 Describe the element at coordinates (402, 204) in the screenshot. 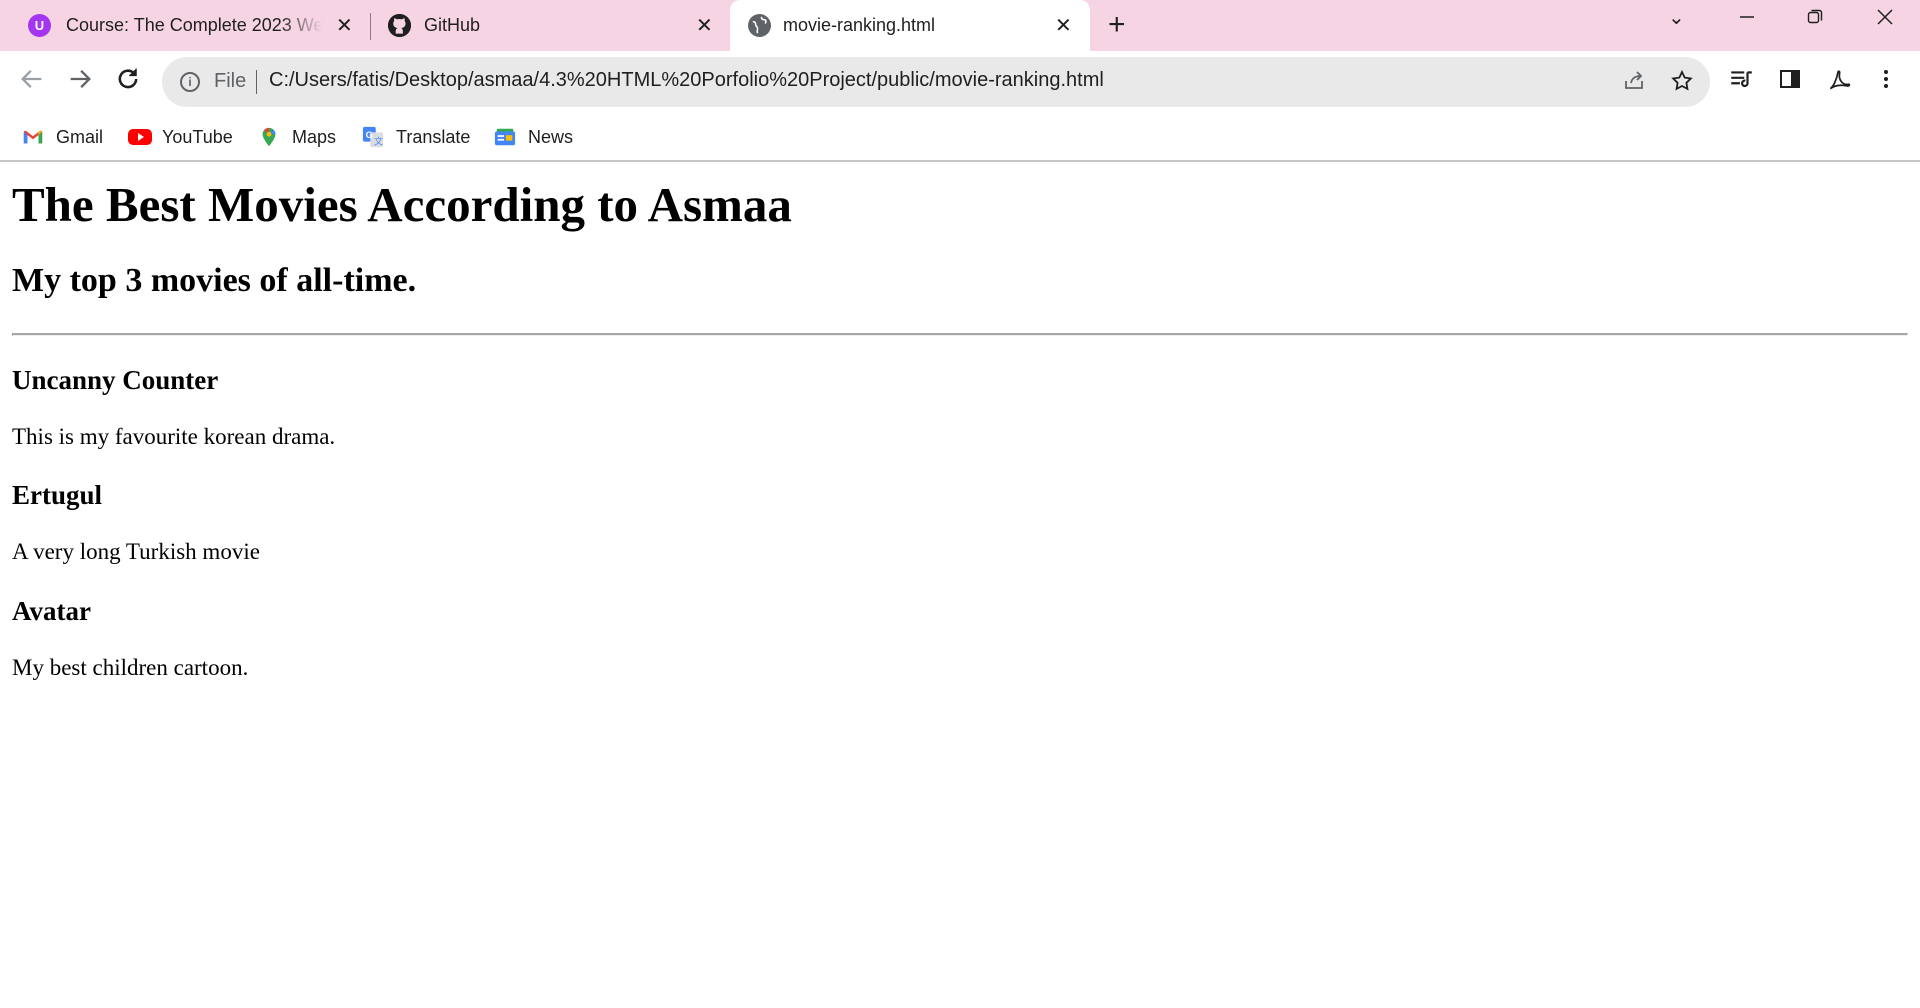

I see `page-title: The Best Movies According to Asmaa` at that location.